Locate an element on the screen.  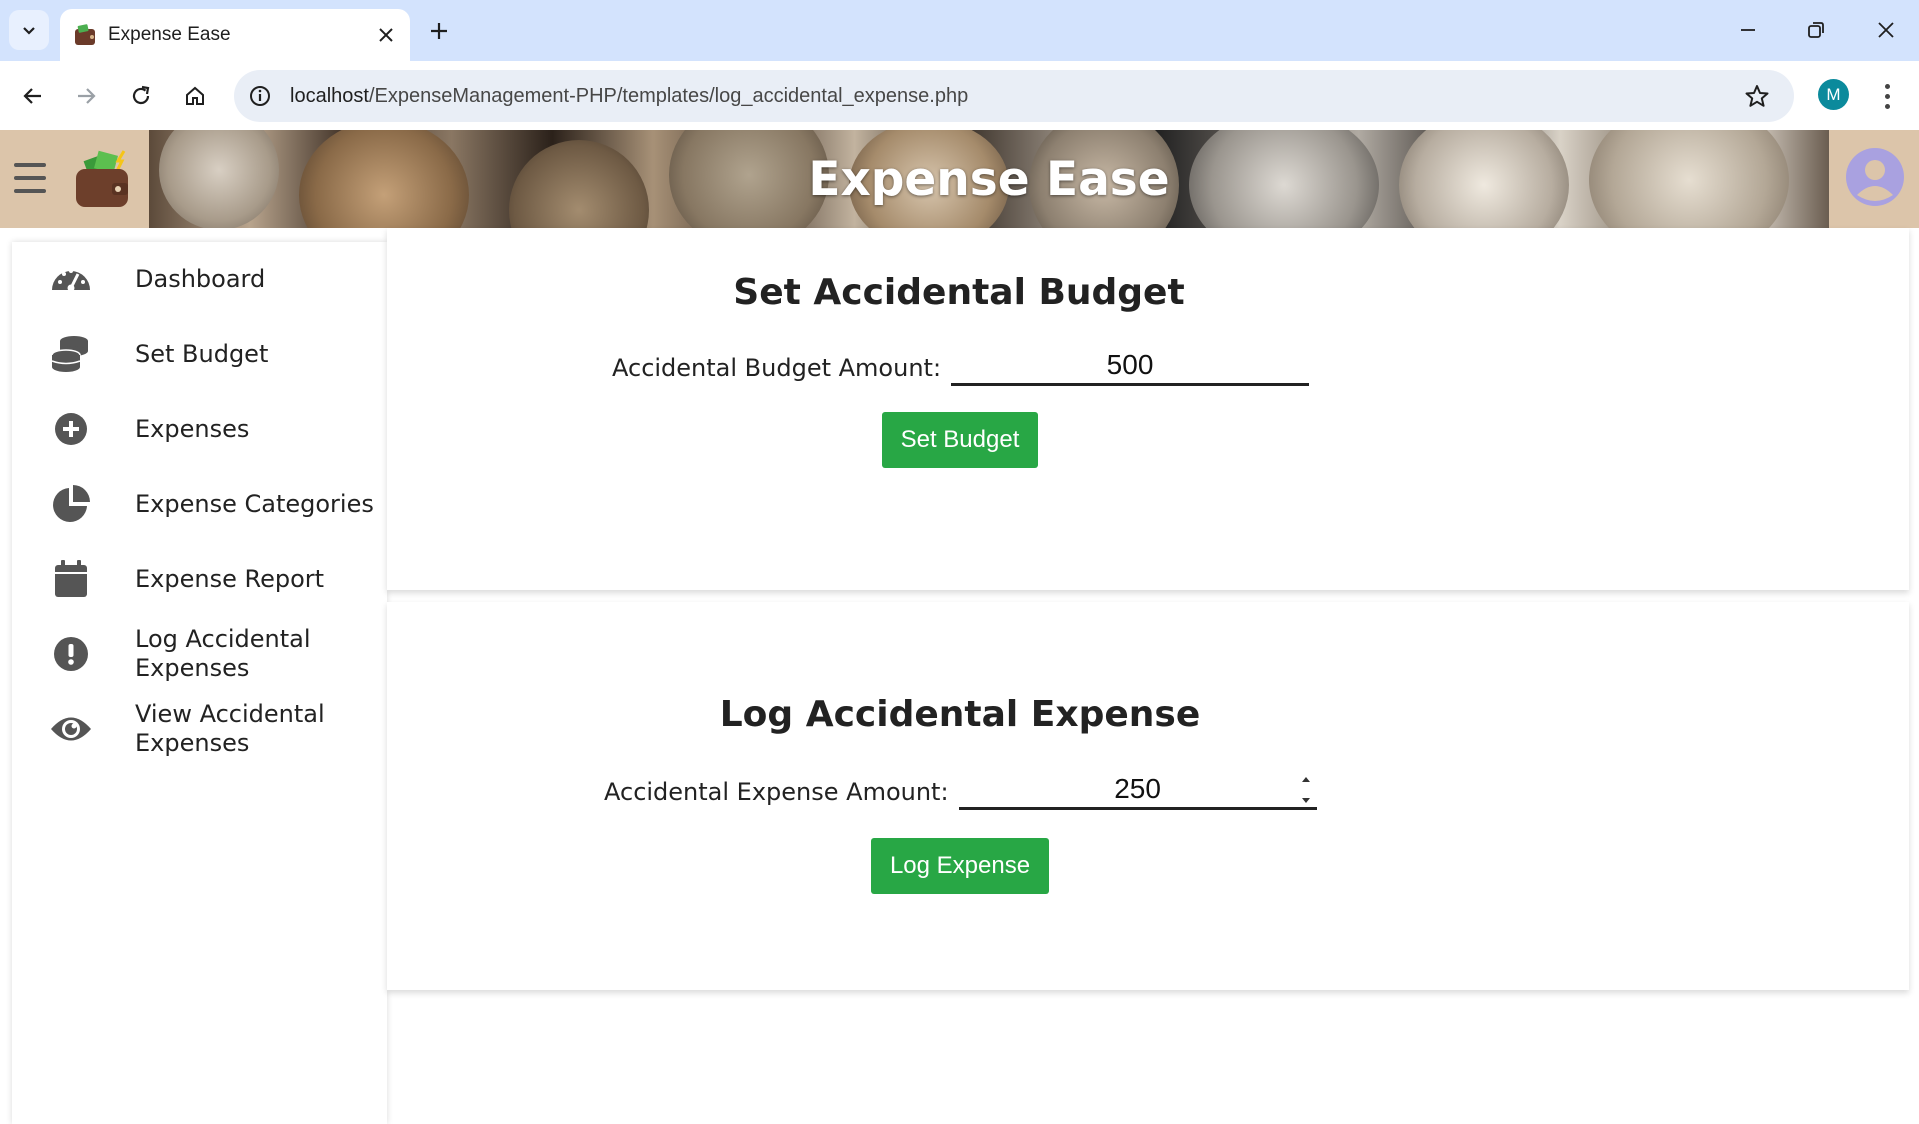
eye-icon is located at coordinates (71, 729).